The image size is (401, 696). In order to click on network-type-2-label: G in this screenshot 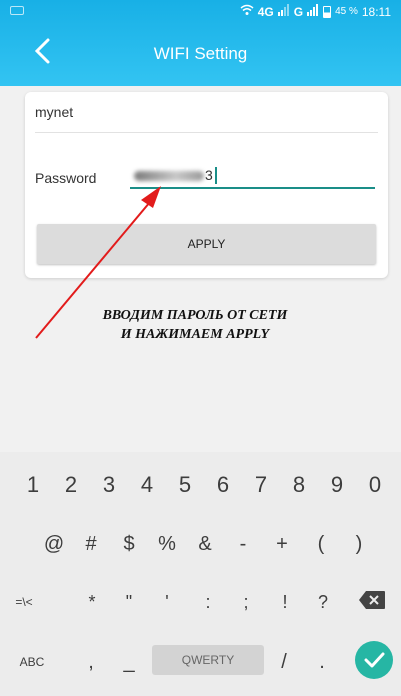, I will do `click(298, 11)`.